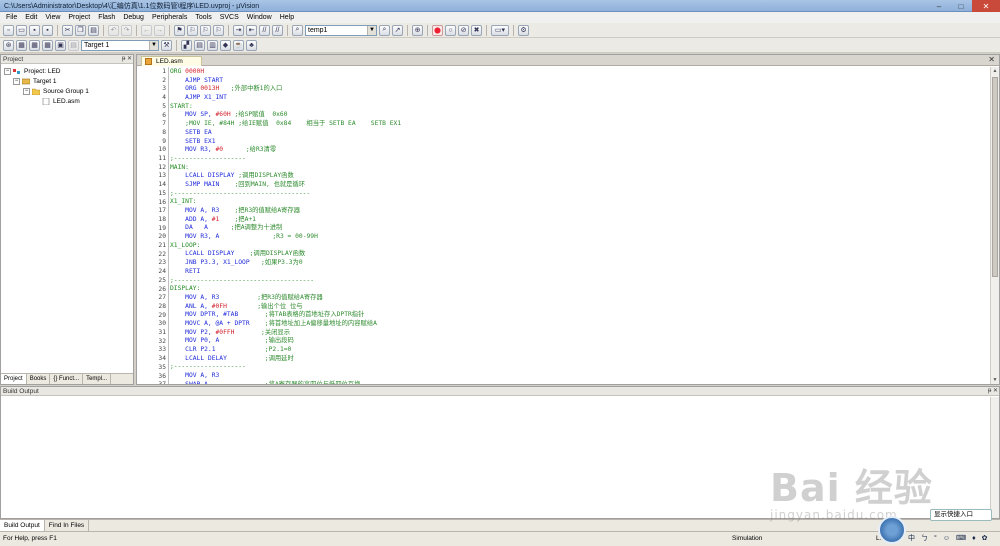 The height and width of the screenshot is (546, 1000). What do you see at coordinates (47, 45) in the screenshot?
I see `batch-build-icon: ▦` at bounding box center [47, 45].